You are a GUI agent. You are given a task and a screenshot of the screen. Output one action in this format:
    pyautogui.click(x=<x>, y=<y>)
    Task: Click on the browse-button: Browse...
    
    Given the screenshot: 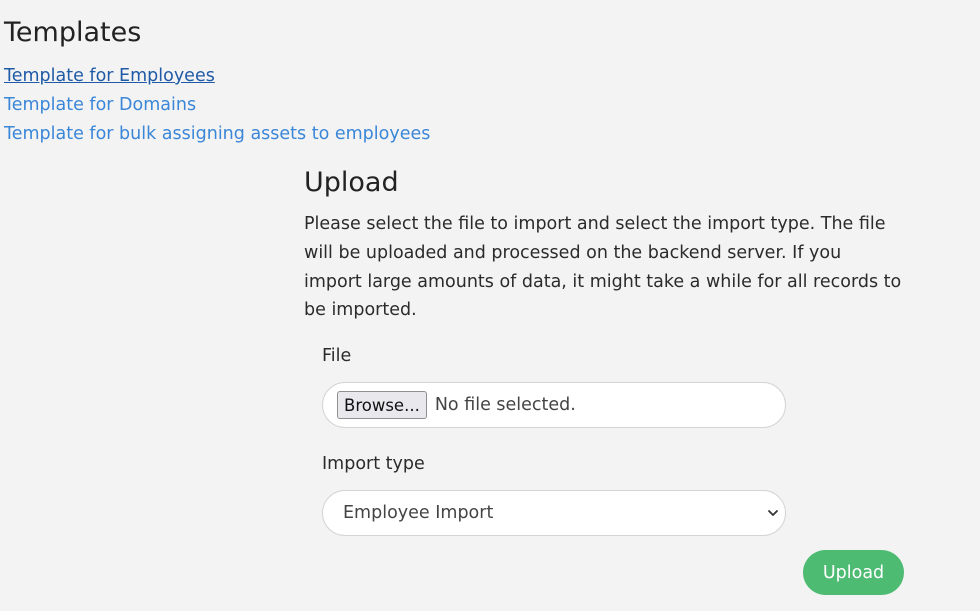 What is the action you would take?
    pyautogui.click(x=382, y=405)
    